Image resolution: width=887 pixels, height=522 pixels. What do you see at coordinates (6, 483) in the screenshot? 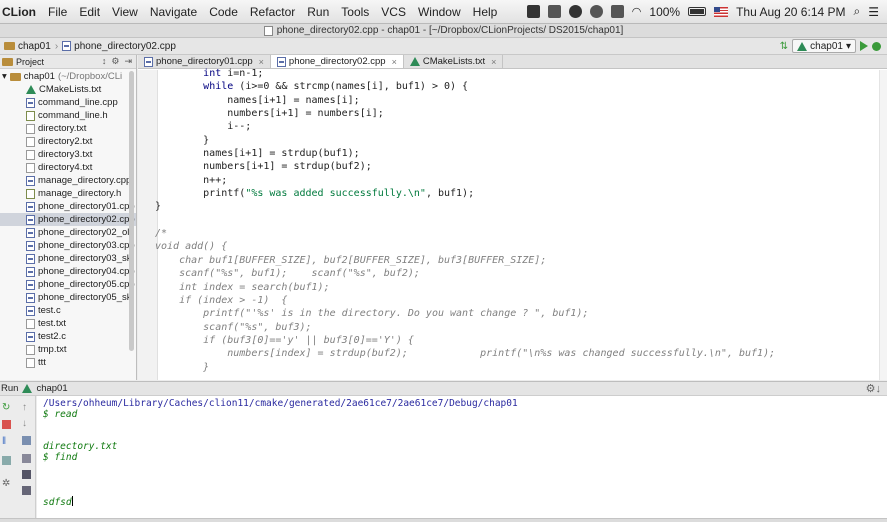
I see `pin-icon: ✲` at bounding box center [6, 483].